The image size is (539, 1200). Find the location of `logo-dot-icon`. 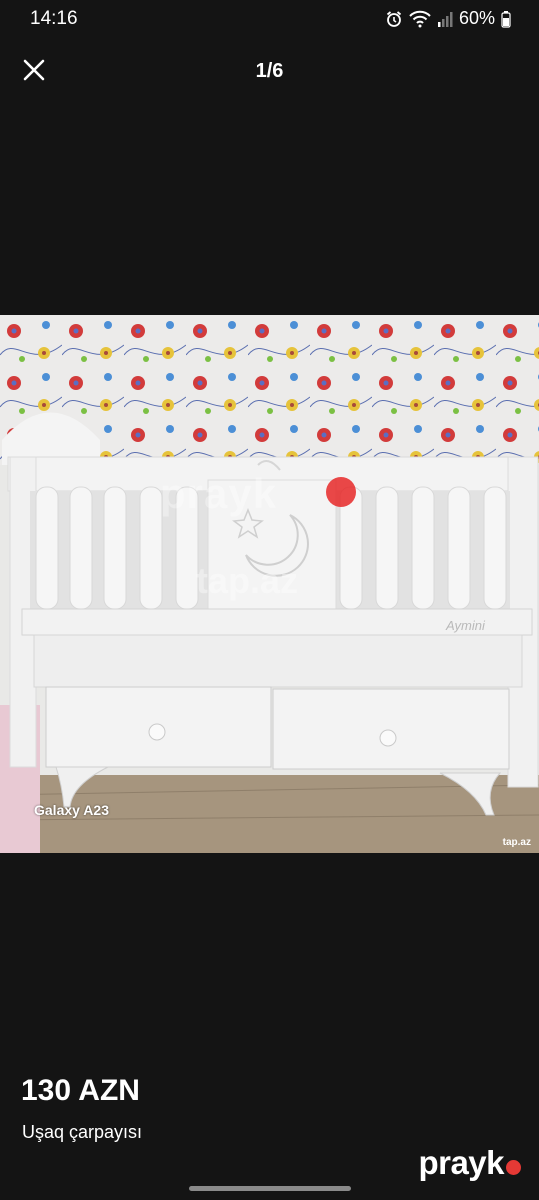

logo-dot-icon is located at coordinates (513, 1167).